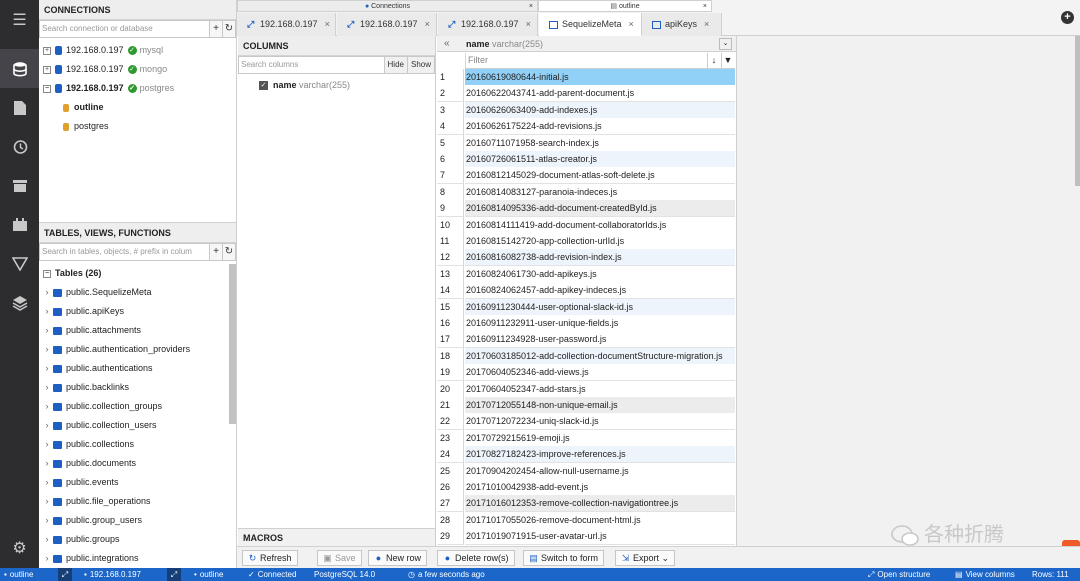 The height and width of the screenshot is (581, 1080). I want to click on status-database-2: • outline, so click(208, 574).